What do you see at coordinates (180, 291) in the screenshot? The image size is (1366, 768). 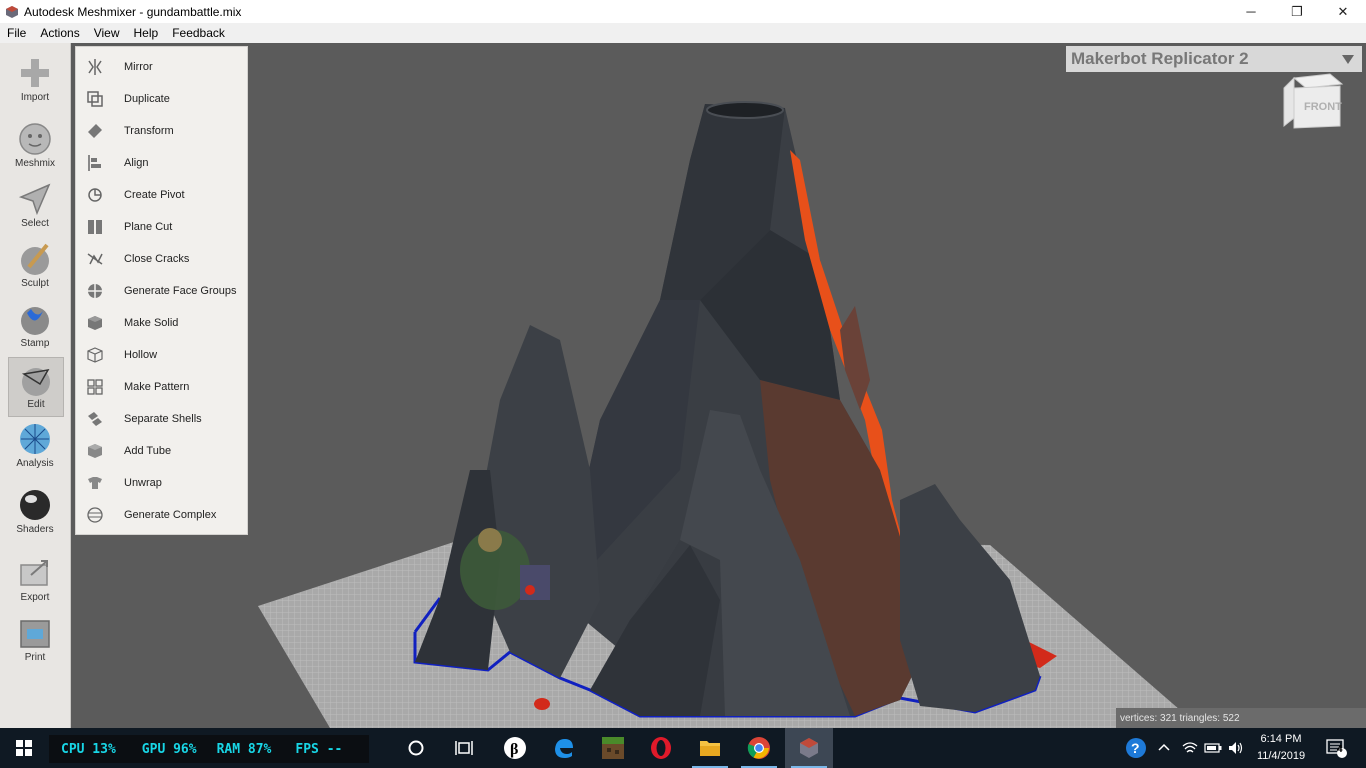 I see `edit-item-label: Generate Face Groups` at bounding box center [180, 291].